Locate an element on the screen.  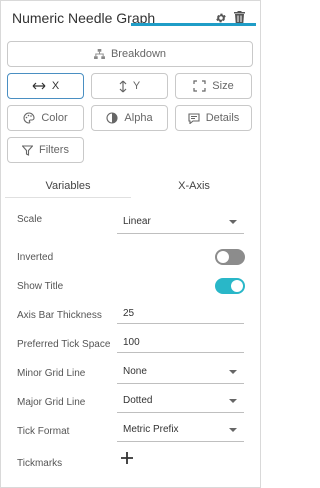
details-button: Details is located at coordinates (213, 118).